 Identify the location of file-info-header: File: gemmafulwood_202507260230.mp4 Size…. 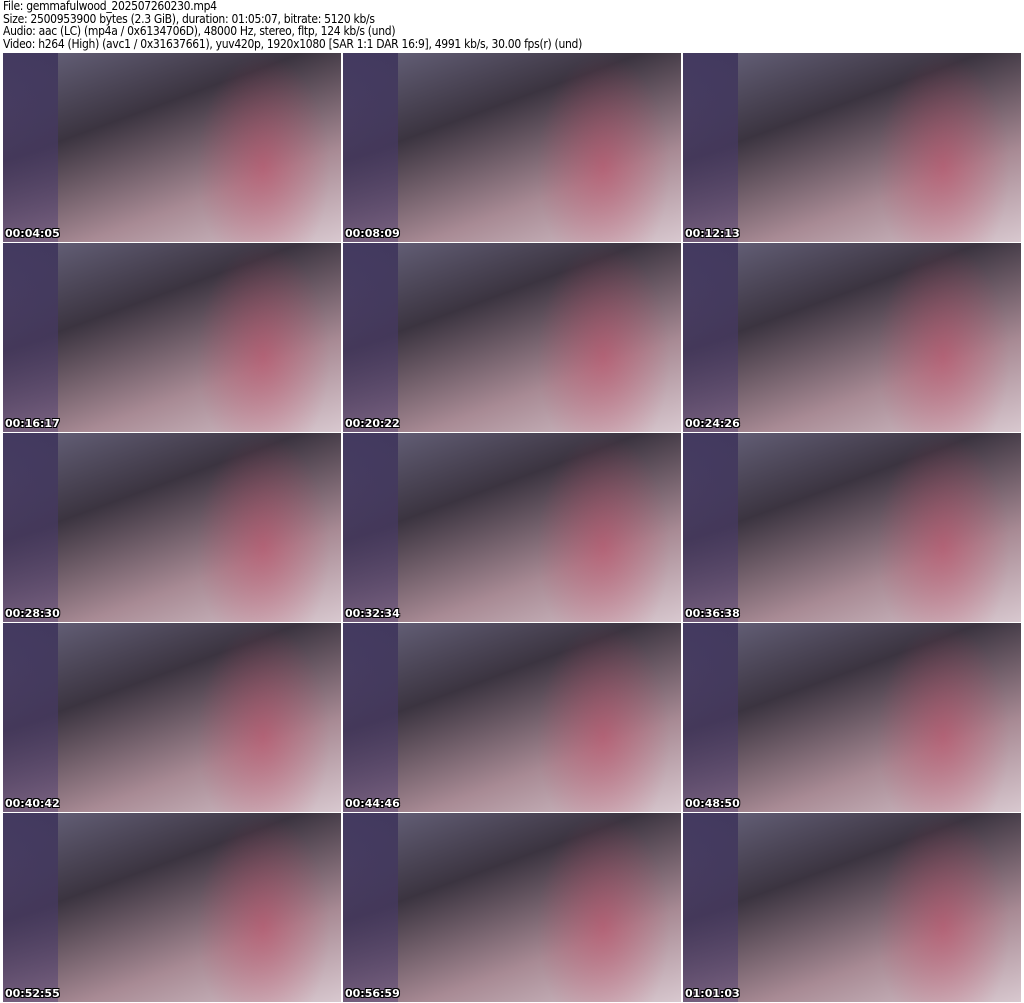
(292, 25).